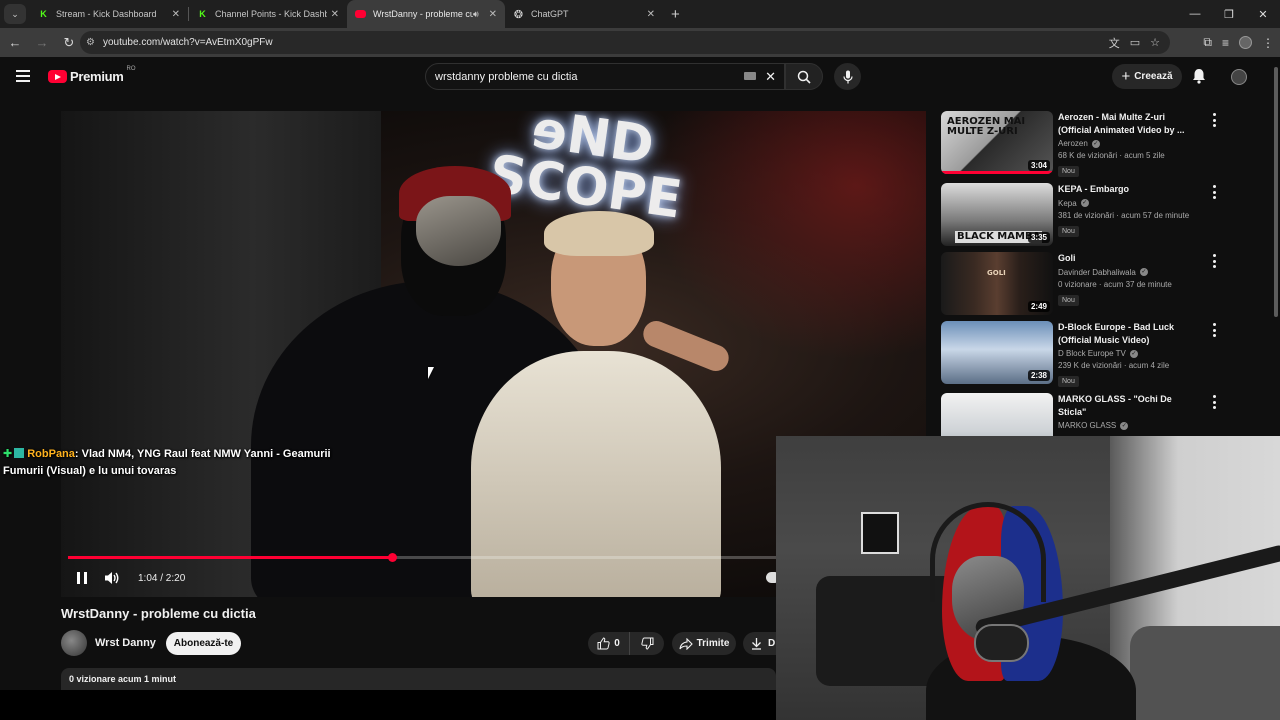 The height and width of the screenshot is (720, 1280). I want to click on speaker-icon: 🔊︎, so click(476, 14).